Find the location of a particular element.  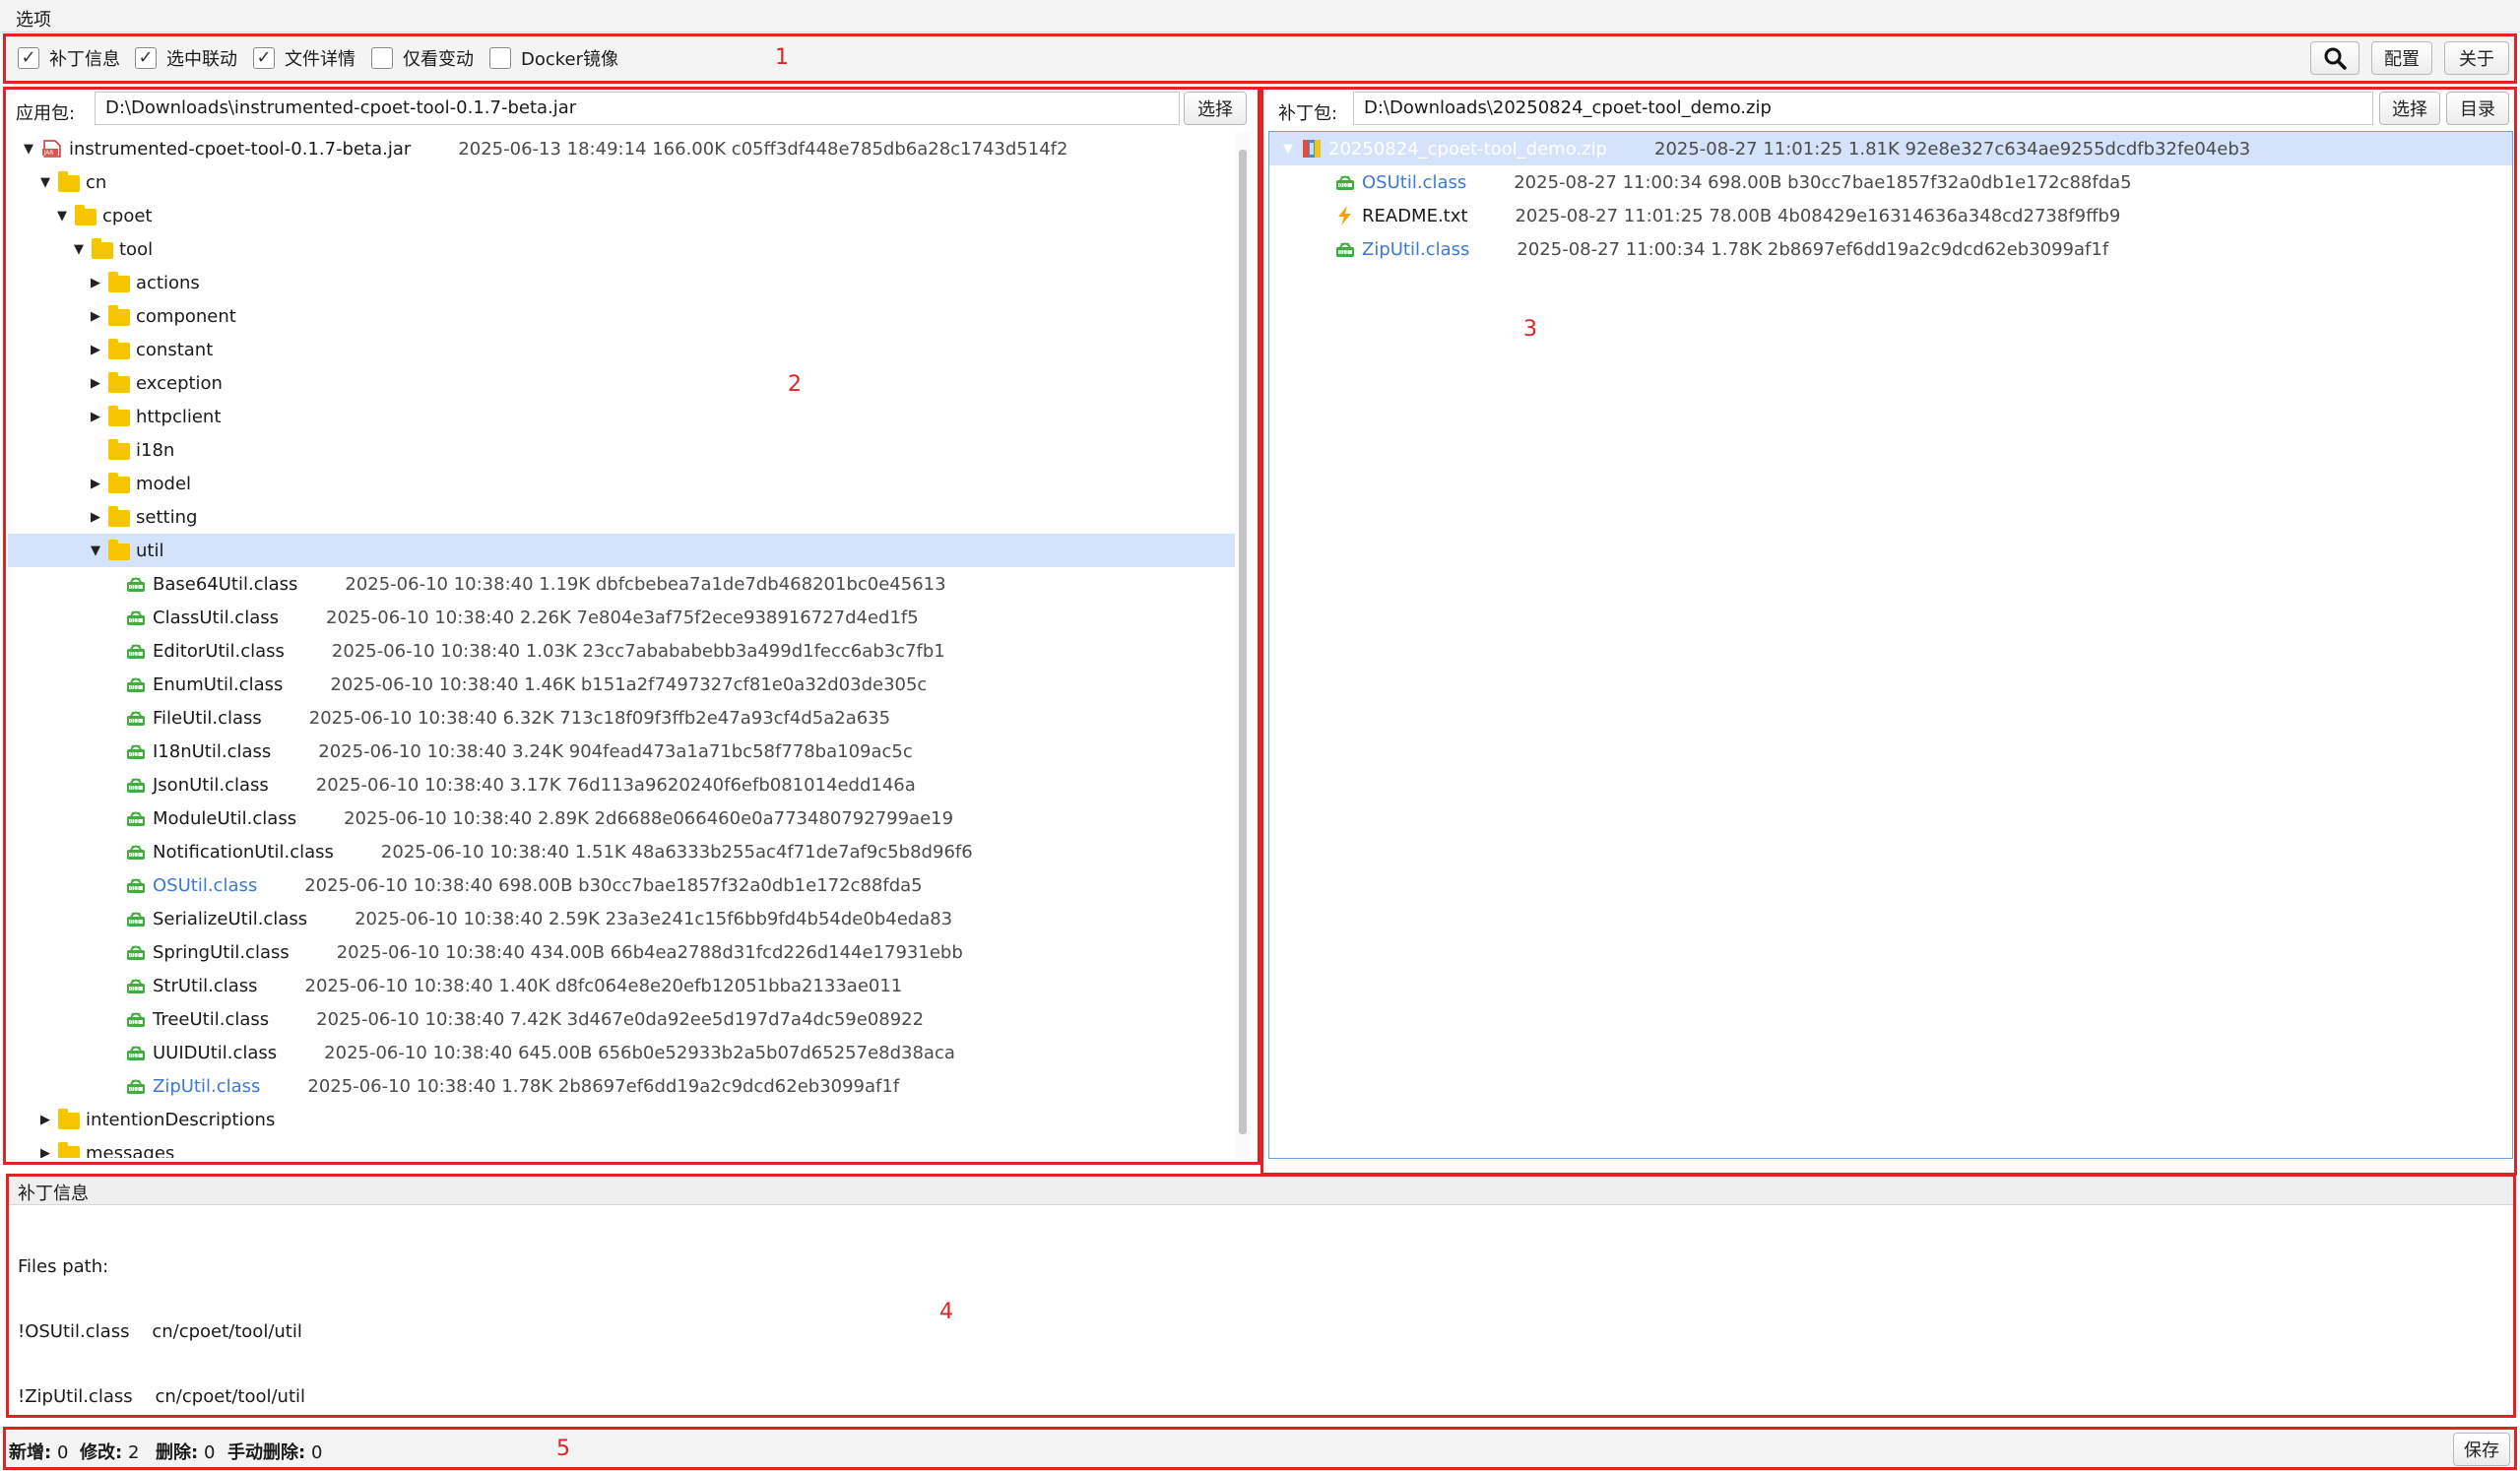

annotation-number: 1 is located at coordinates (782, 57).